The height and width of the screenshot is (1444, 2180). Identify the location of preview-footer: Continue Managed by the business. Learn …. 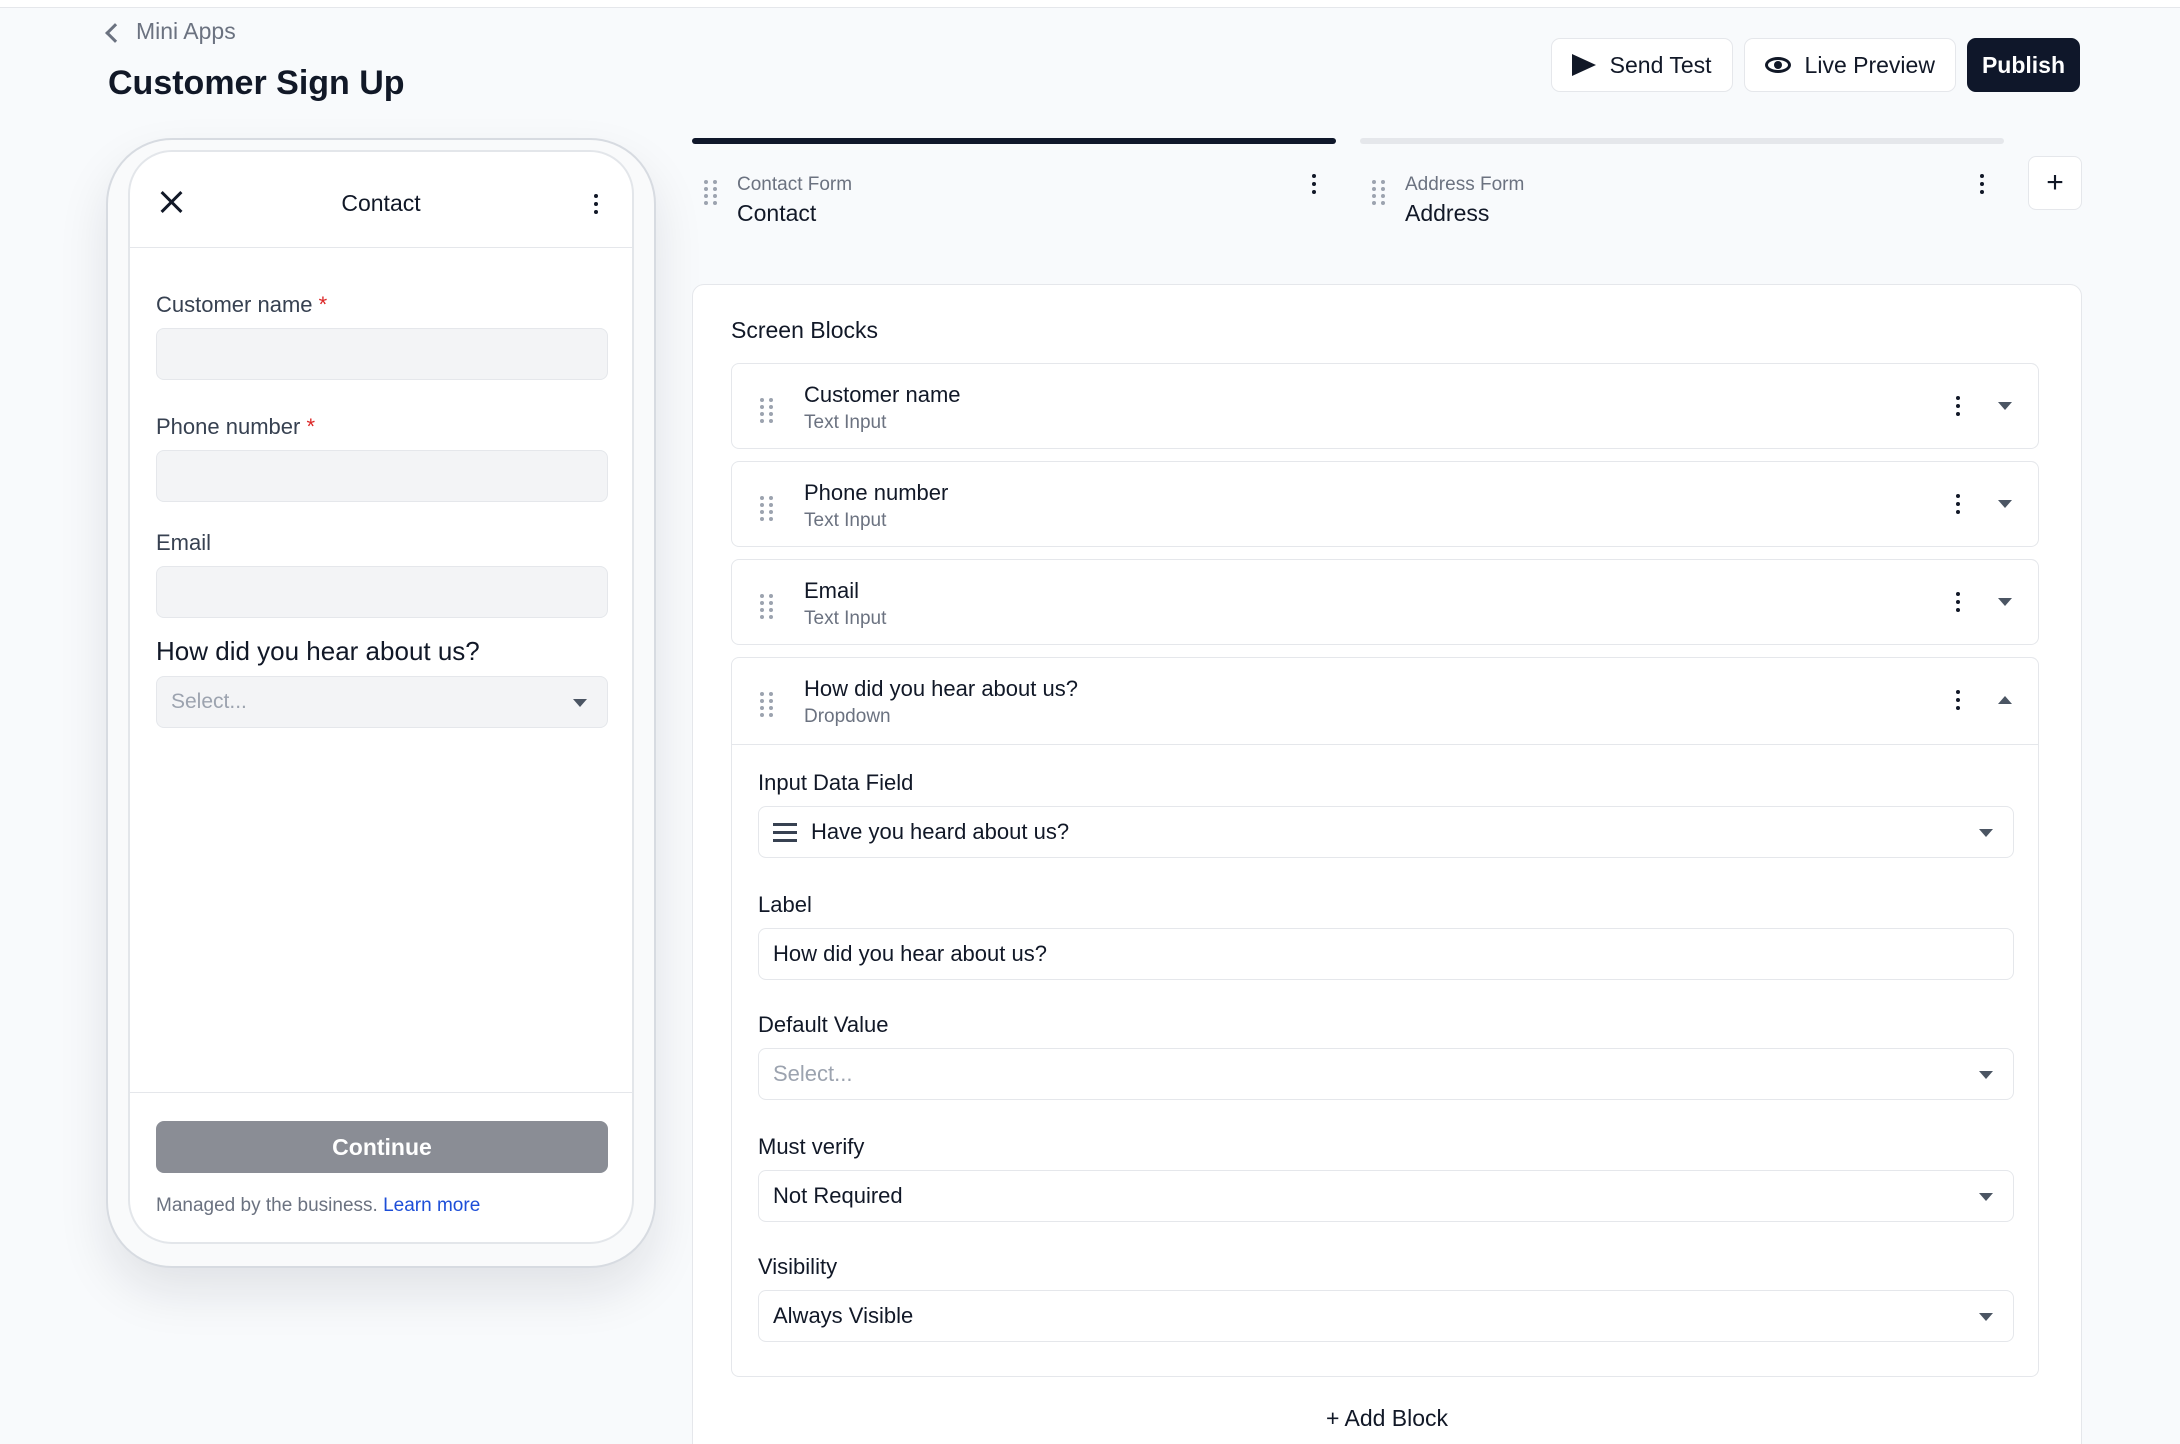
(381, 1167).